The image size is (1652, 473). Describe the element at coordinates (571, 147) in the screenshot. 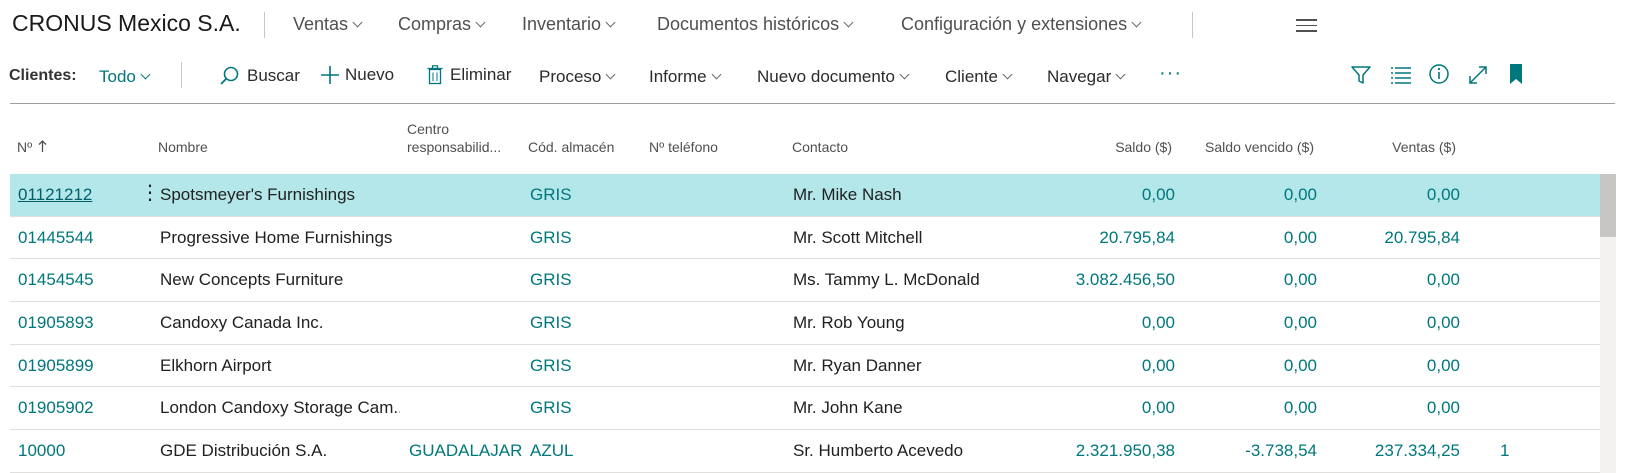

I see `column-header-location: Cód. almacén` at that location.